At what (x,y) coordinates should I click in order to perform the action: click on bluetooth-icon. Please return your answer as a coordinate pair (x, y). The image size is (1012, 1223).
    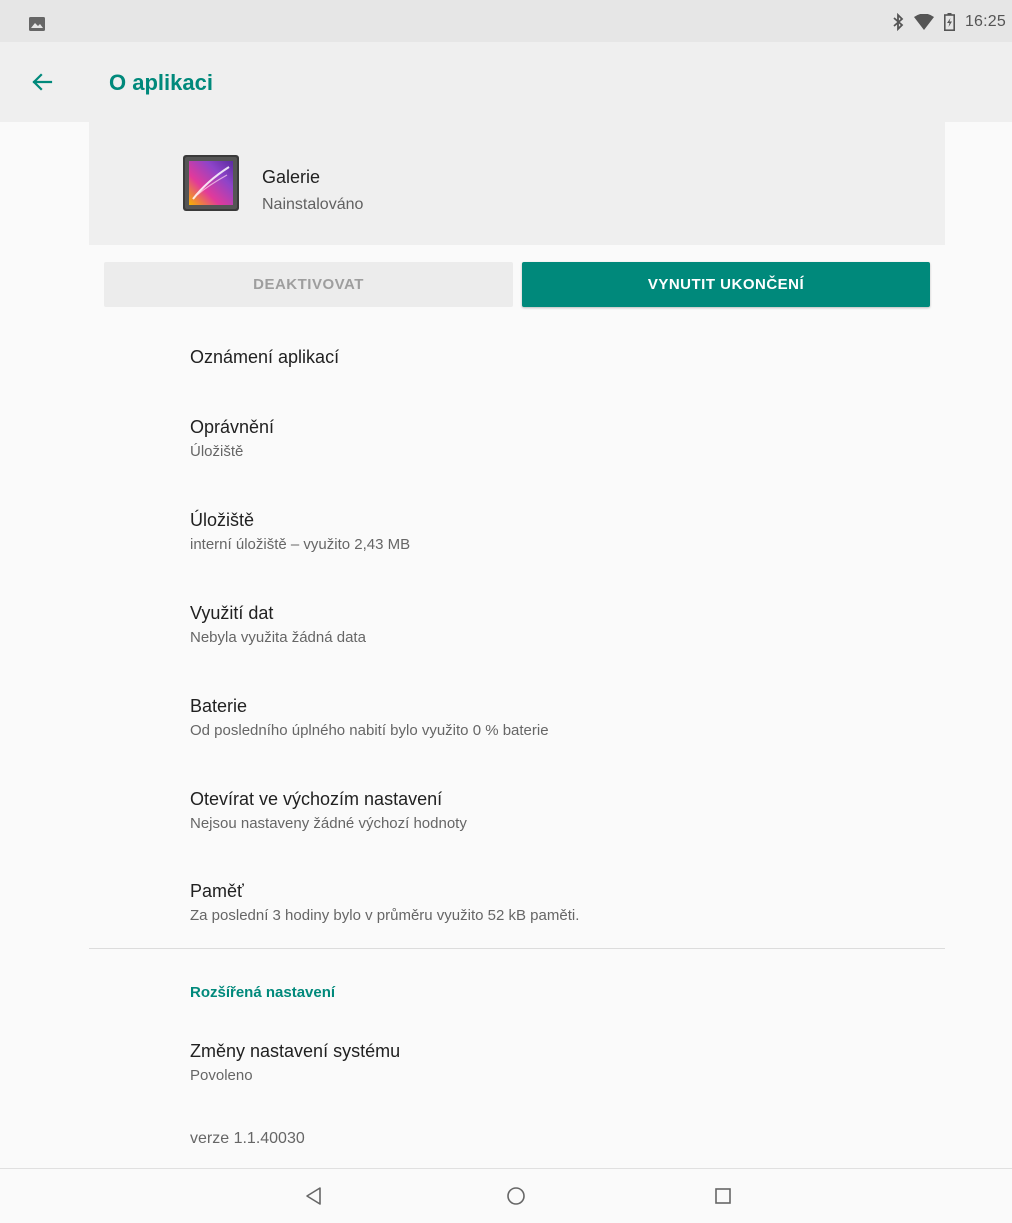
    Looking at the image, I should click on (898, 22).